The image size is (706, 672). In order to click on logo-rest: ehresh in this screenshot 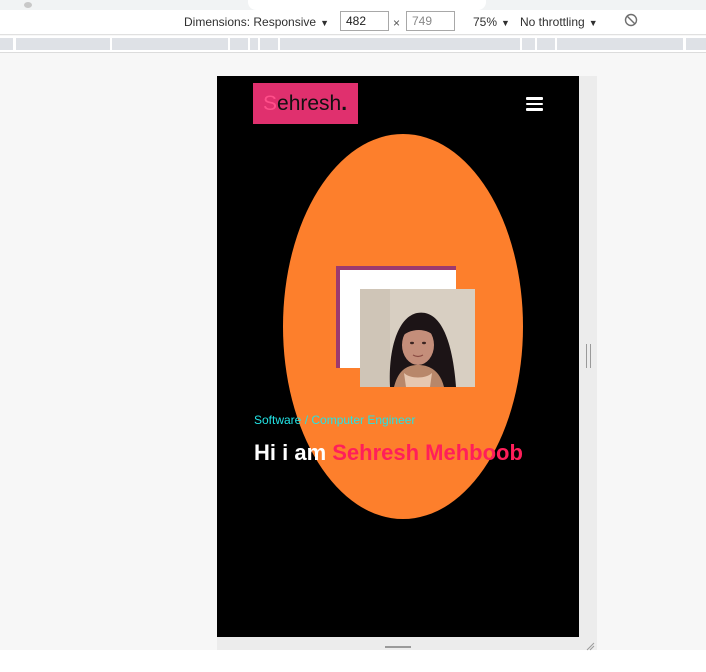, I will do `click(309, 103)`.